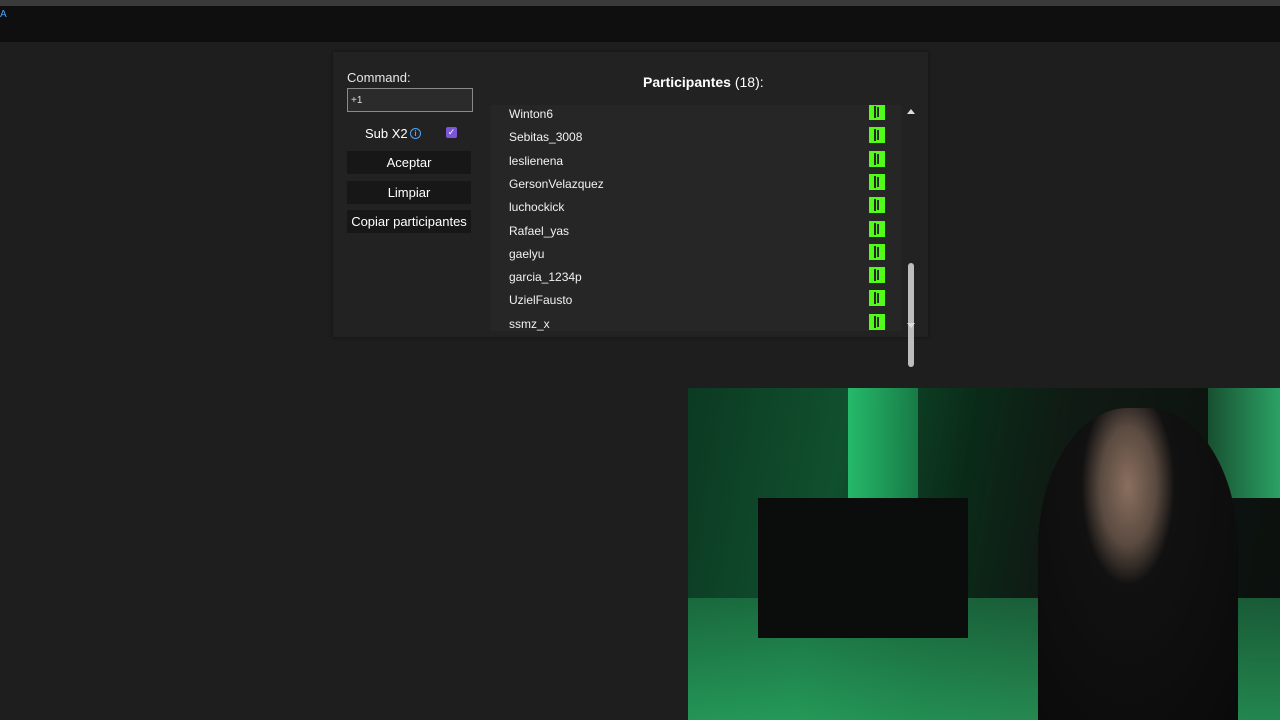 The image size is (1280, 720). Describe the element at coordinates (451, 132) in the screenshot. I see `sub-x2-checkbox: ✓` at that location.